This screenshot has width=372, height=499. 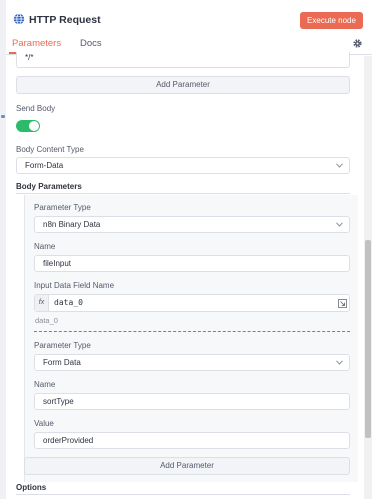 I want to click on send-body-toggle, so click(x=28, y=126).